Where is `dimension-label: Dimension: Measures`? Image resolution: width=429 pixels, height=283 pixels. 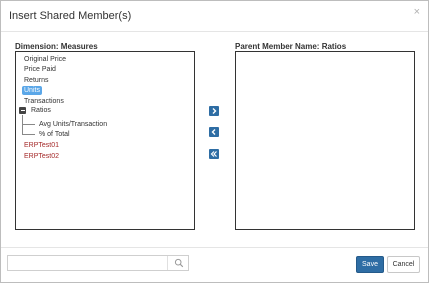 dimension-label: Dimension: Measures is located at coordinates (56, 46).